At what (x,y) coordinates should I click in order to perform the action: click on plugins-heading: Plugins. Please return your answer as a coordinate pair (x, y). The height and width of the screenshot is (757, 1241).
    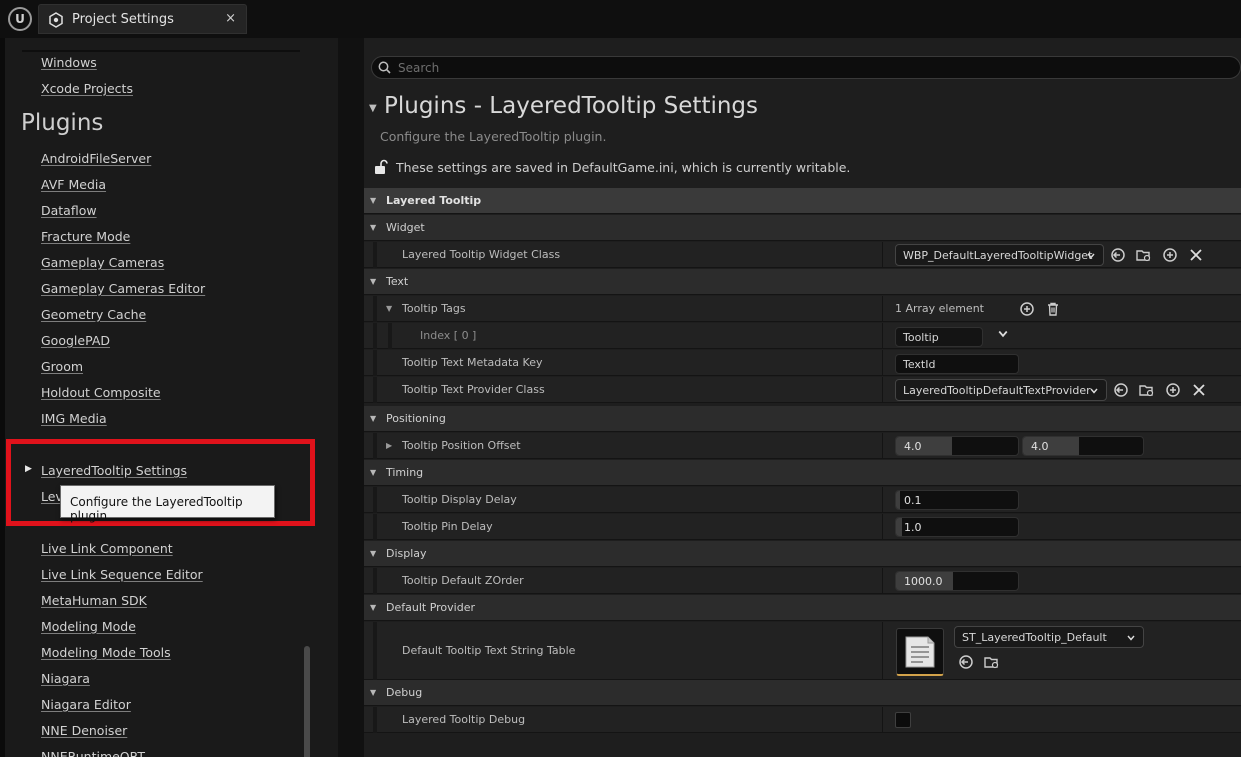
    Looking at the image, I should click on (62, 123).